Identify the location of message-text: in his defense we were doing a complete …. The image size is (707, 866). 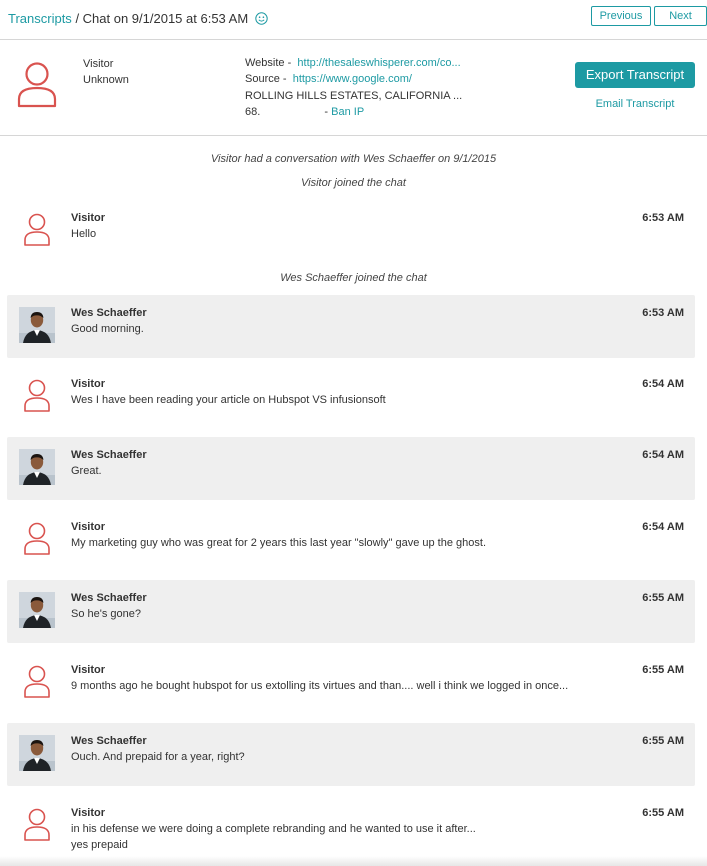
(273, 829).